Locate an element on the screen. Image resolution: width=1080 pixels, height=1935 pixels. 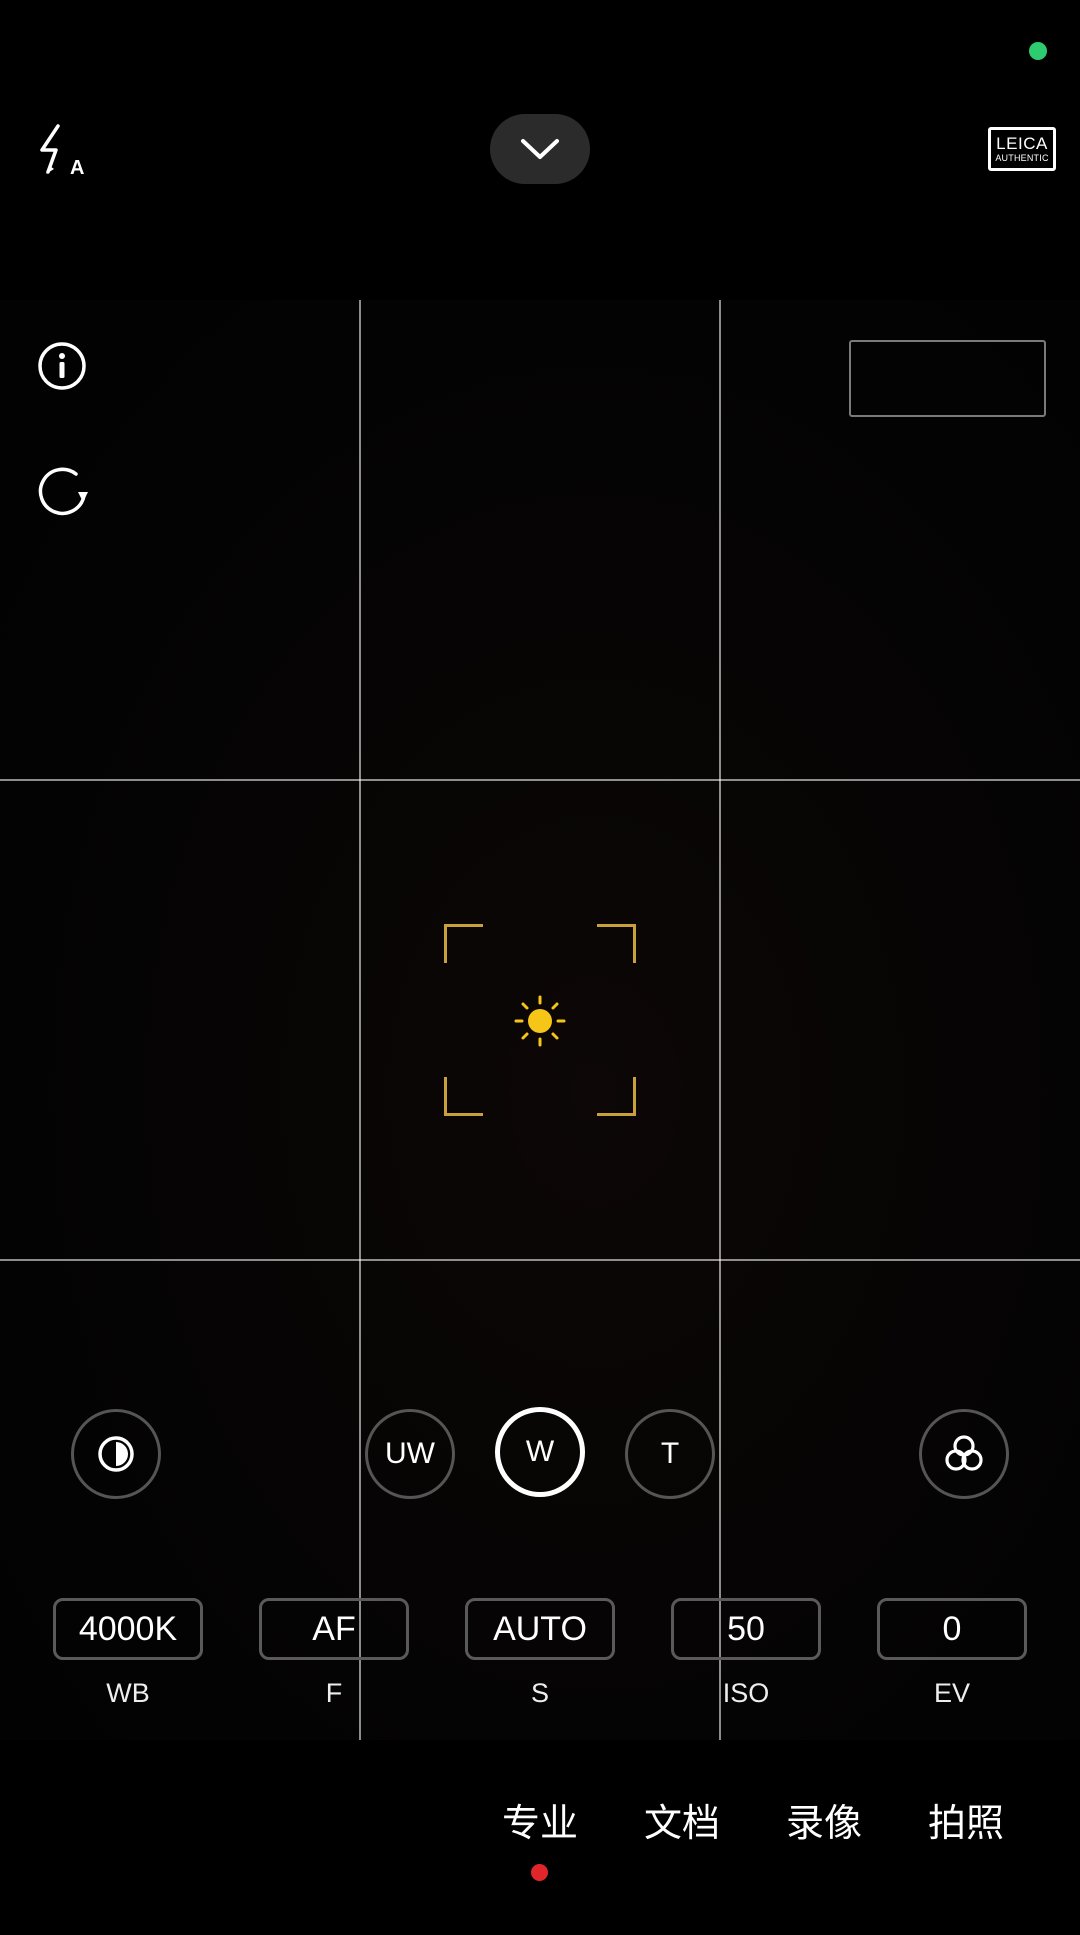
mode-video: 录像 is located at coordinates (824, 1819).